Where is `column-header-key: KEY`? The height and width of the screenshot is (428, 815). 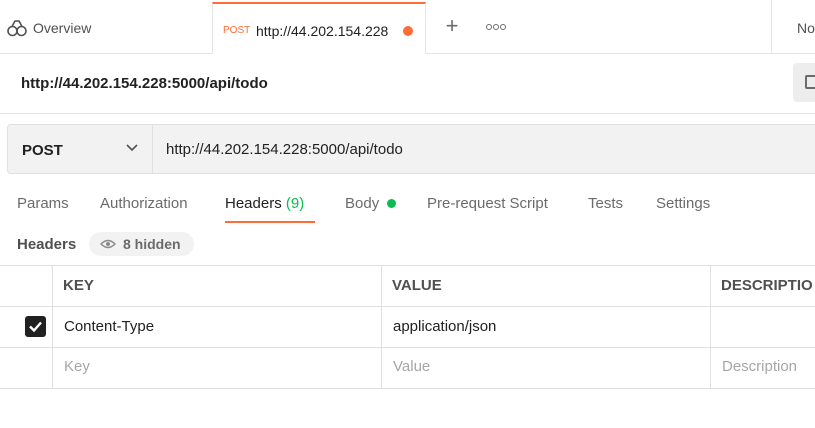 column-header-key: KEY is located at coordinates (78, 285).